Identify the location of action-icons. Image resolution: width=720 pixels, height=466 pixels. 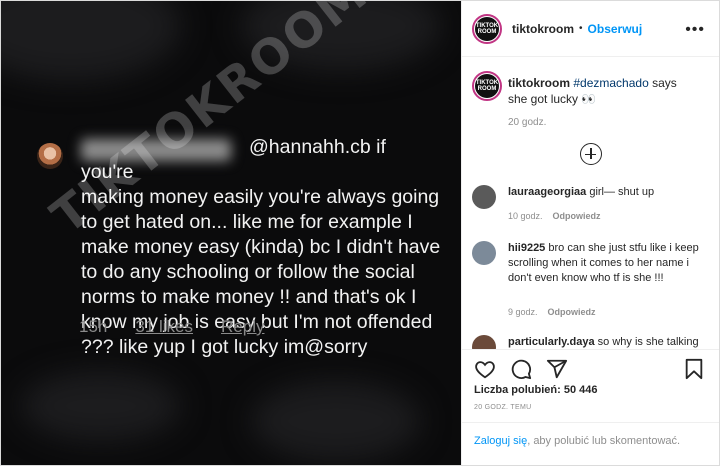
(521, 369).